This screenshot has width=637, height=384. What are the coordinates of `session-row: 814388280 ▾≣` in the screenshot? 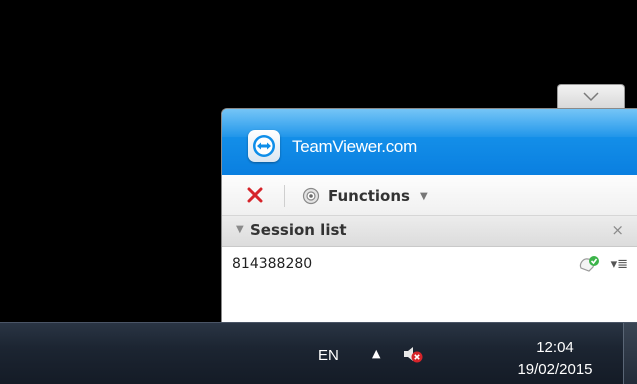 It's located at (429, 265).